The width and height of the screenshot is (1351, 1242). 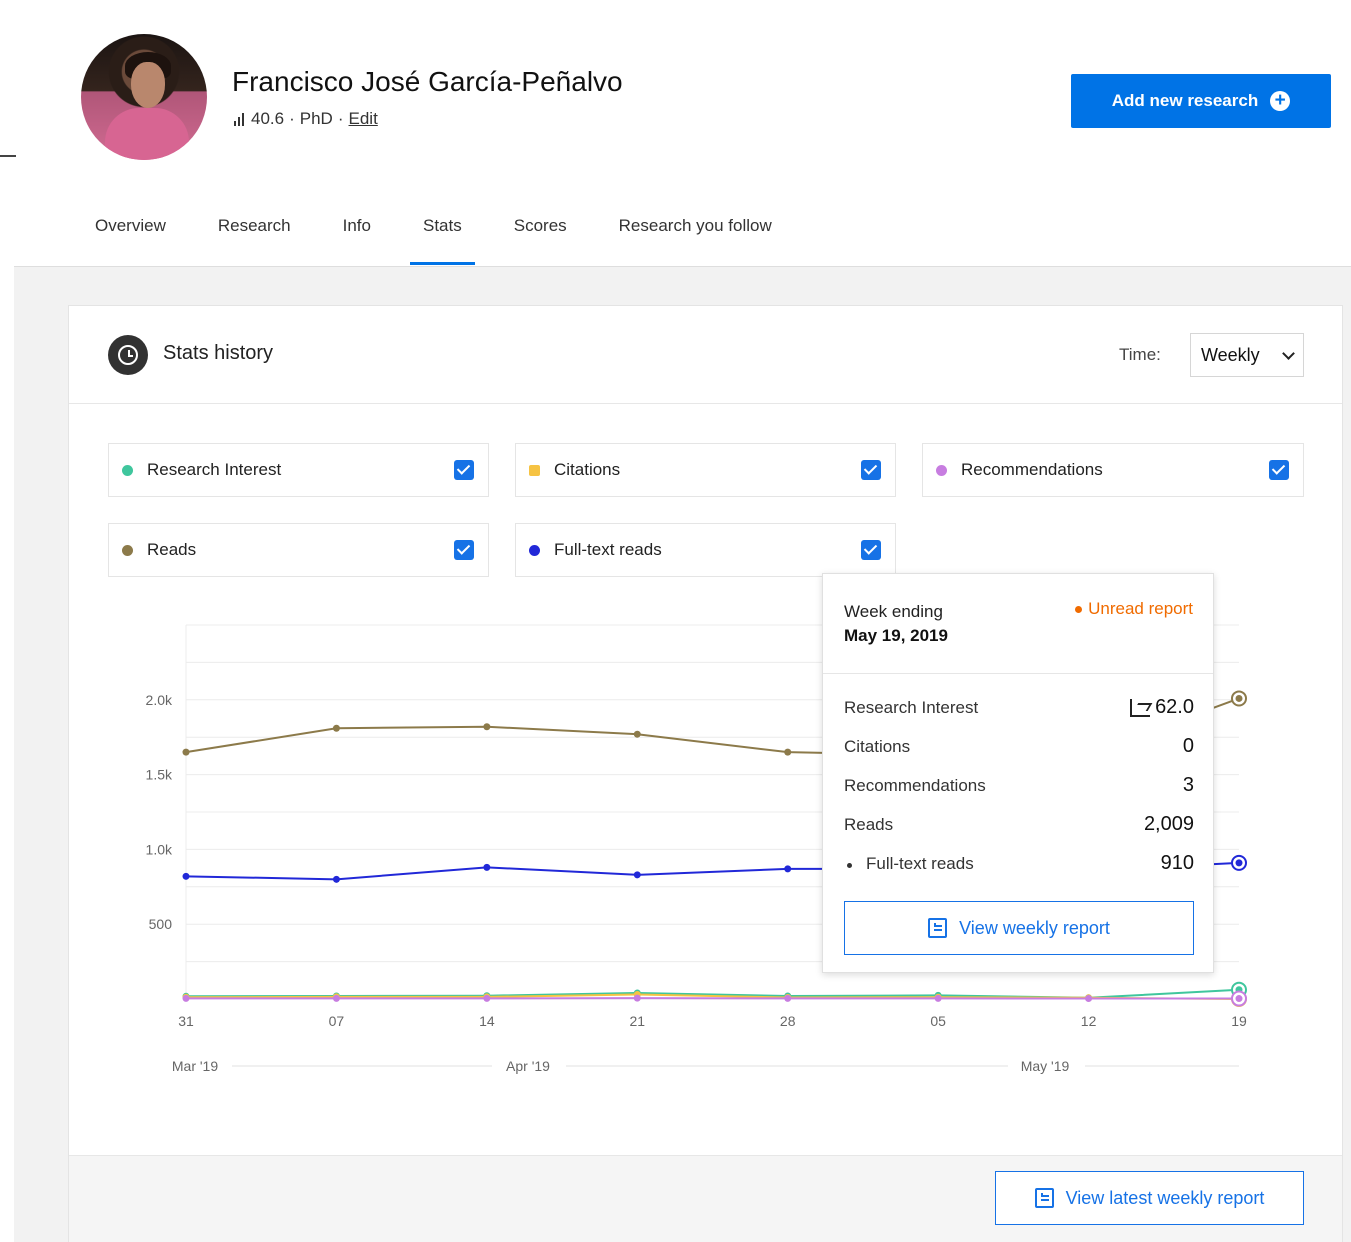 What do you see at coordinates (127, 470) in the screenshot?
I see `research-interest-dot` at bounding box center [127, 470].